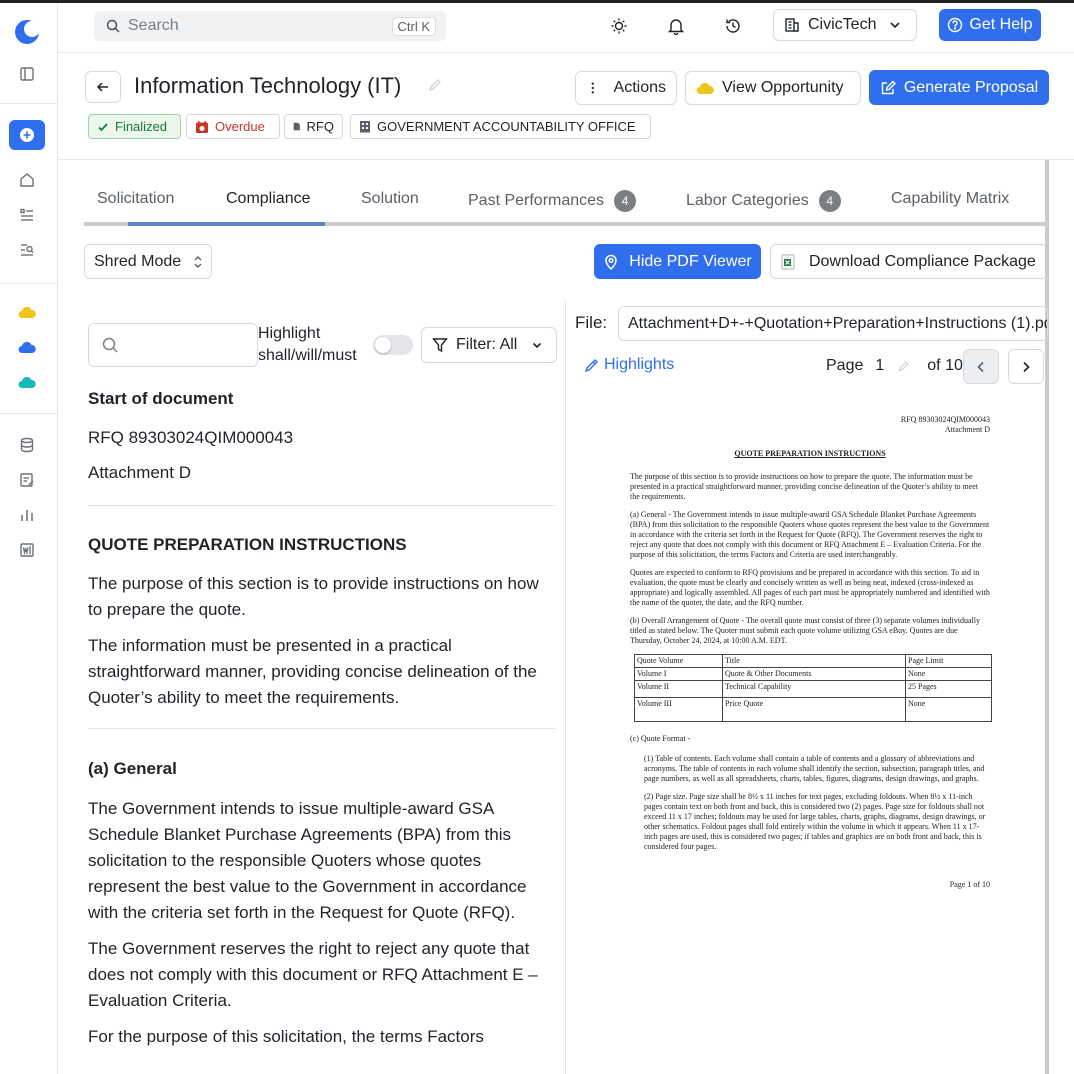 The image size is (1074, 1074). What do you see at coordinates (268, 85) in the screenshot?
I see `page-title: Information Technology (IT)` at bounding box center [268, 85].